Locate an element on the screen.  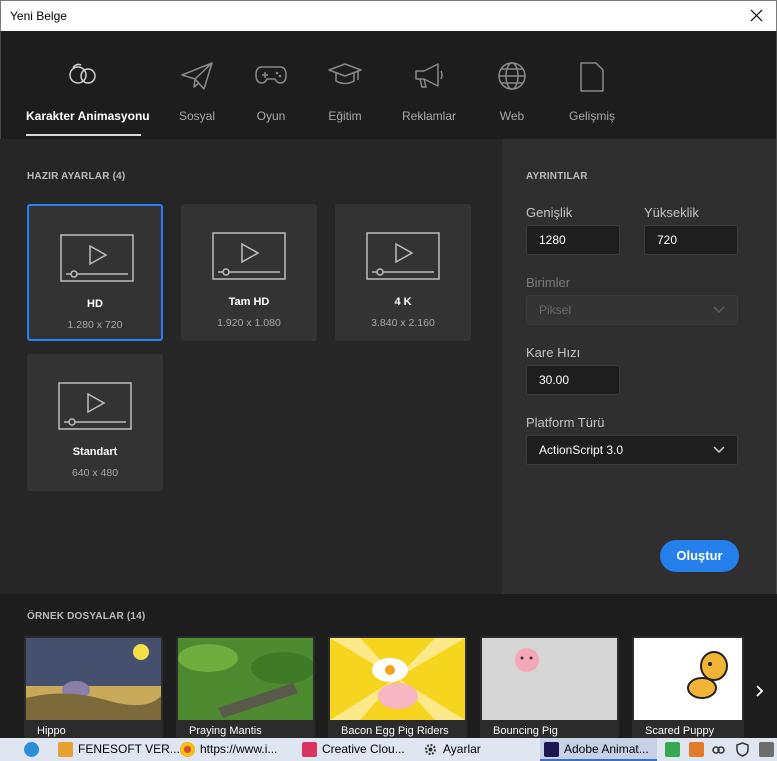
tab-label: Sosyal is located at coordinates (197, 116).